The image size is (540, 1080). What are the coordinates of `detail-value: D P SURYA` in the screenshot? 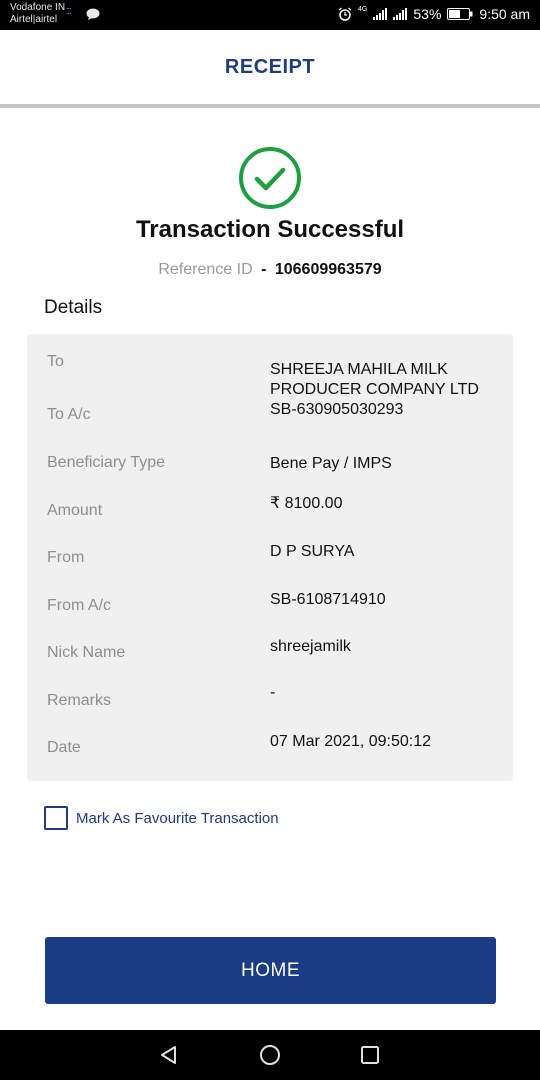 It's located at (312, 551).